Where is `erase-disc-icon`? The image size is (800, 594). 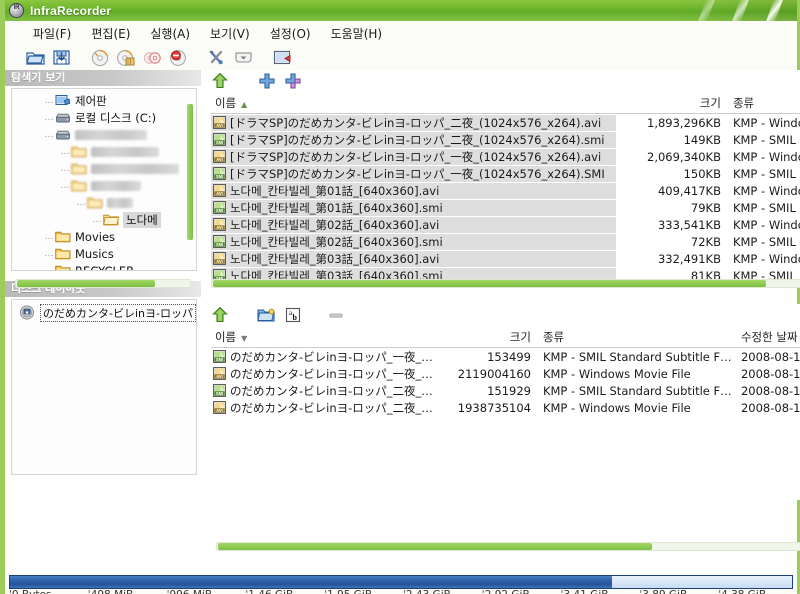
erase-disc-icon is located at coordinates (178, 57).